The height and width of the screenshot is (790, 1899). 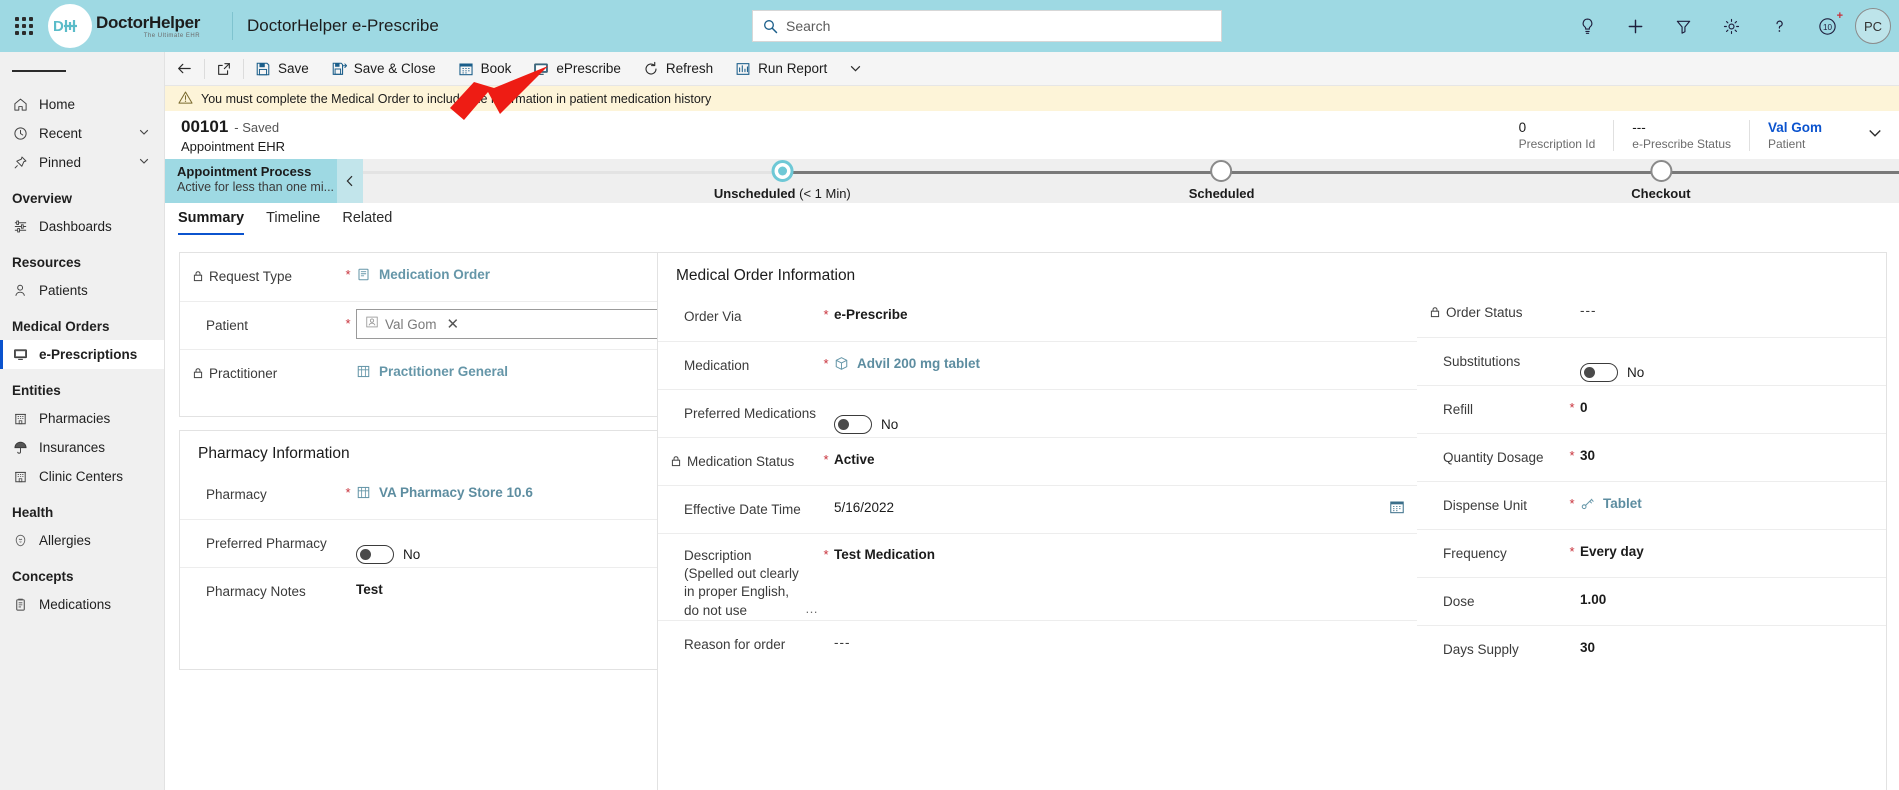 I want to click on field-value-text: Tablet, so click(x=1622, y=503).